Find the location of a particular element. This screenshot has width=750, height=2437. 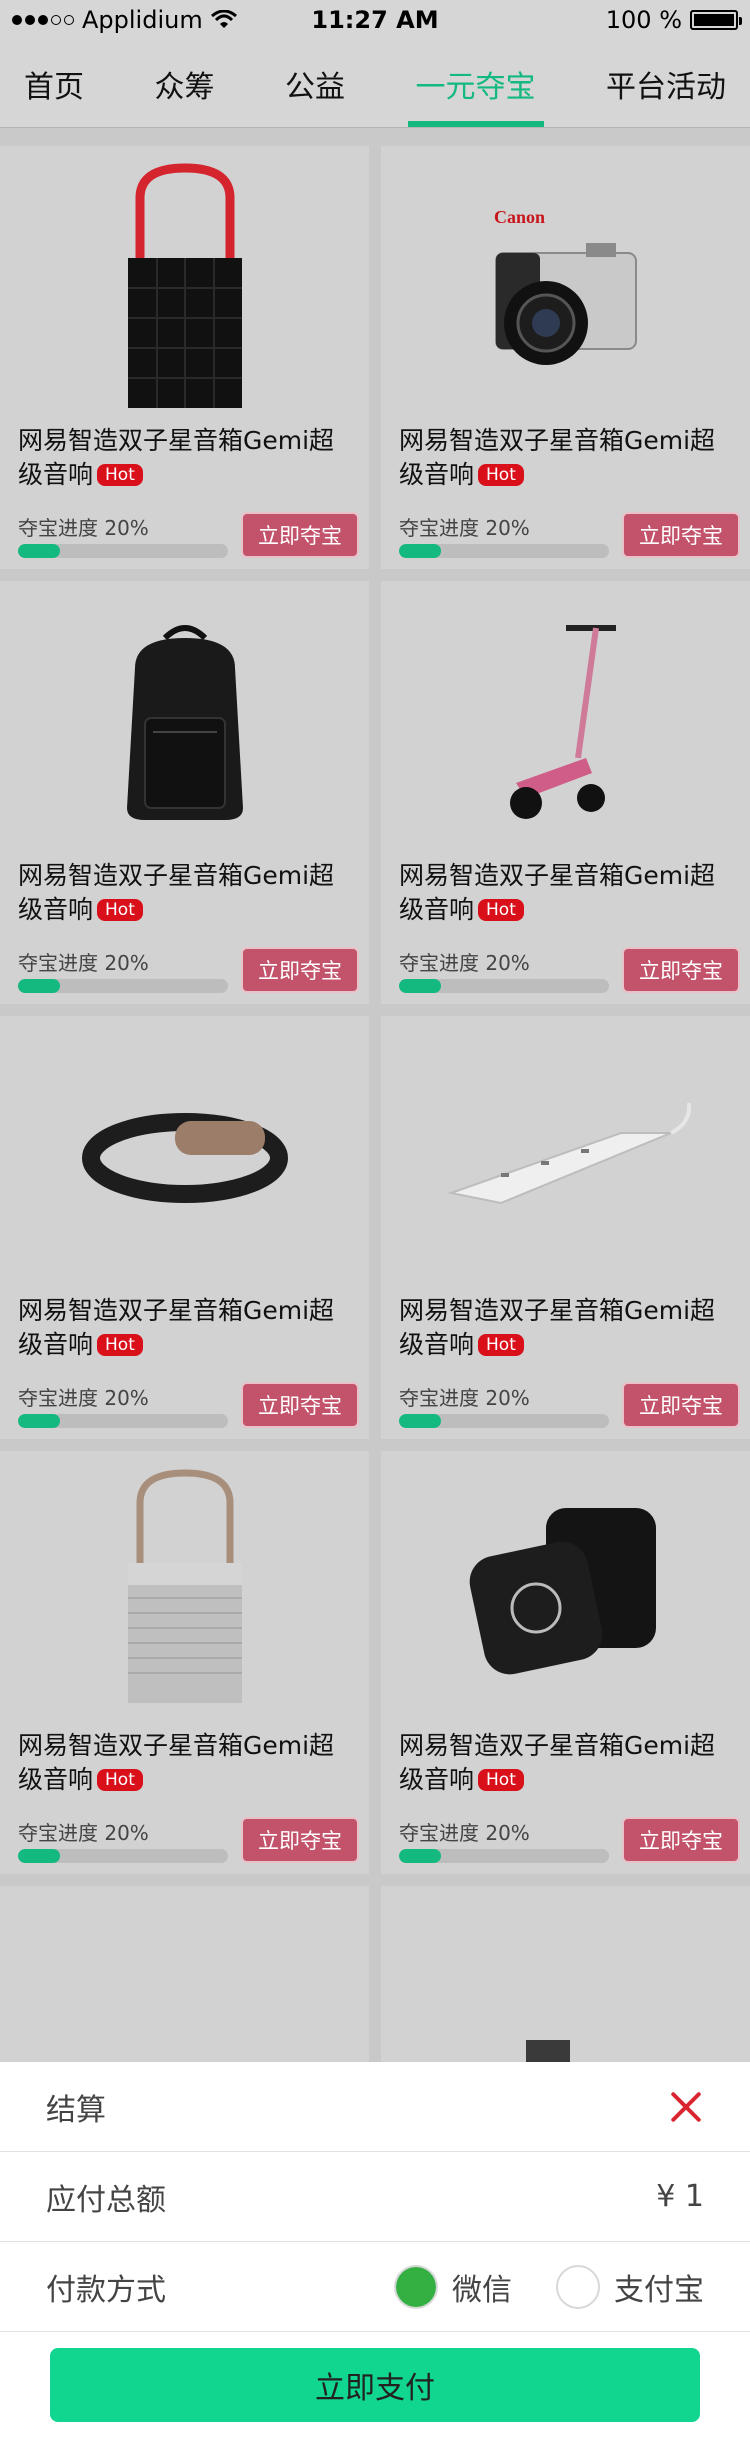

tab-one-yuan-treasure: 一元夺宝 is located at coordinates (475, 83).